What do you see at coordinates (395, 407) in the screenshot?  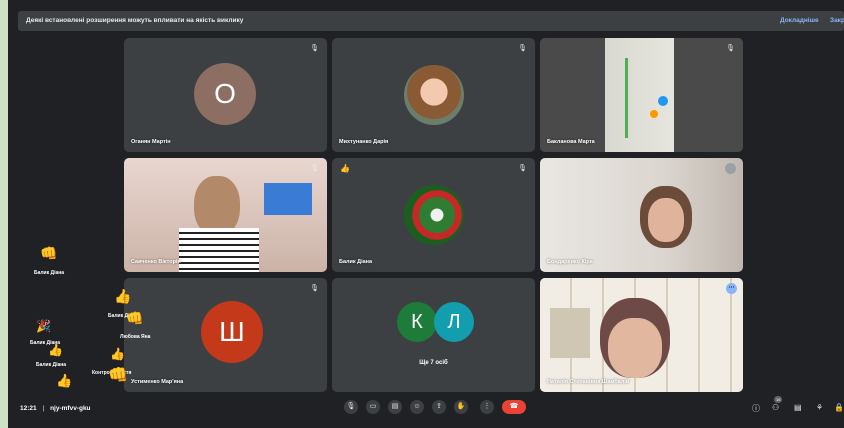 I see `captions-icon: ▤` at bounding box center [395, 407].